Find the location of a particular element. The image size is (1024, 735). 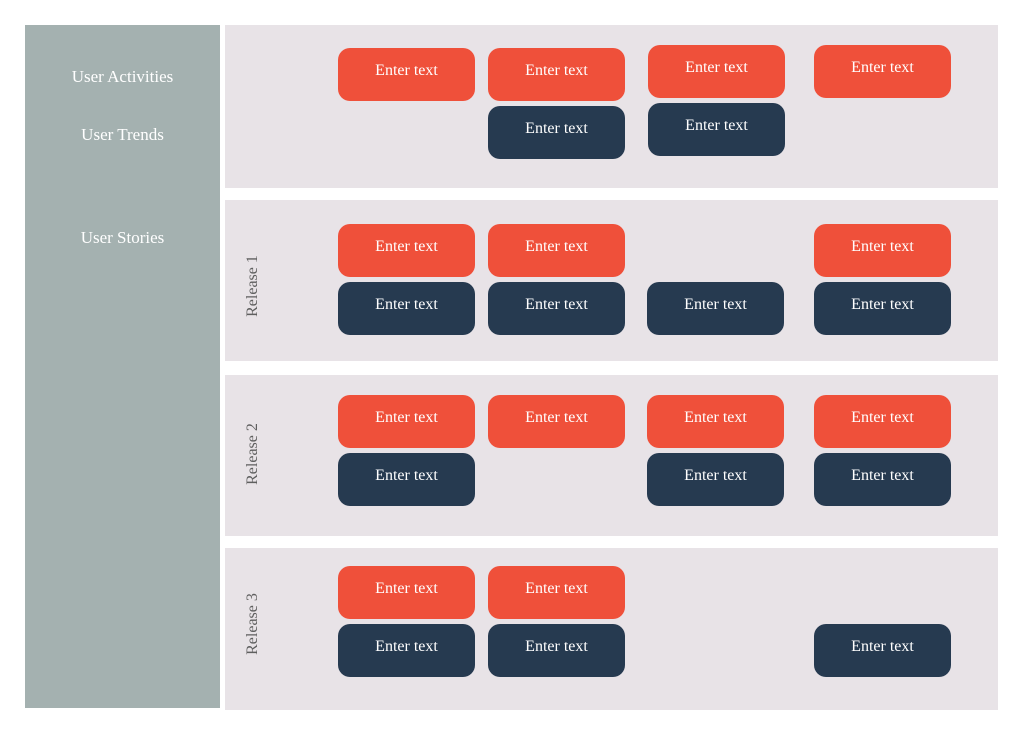

sidebar-label-user-stories: User Stories is located at coordinates (122, 237).